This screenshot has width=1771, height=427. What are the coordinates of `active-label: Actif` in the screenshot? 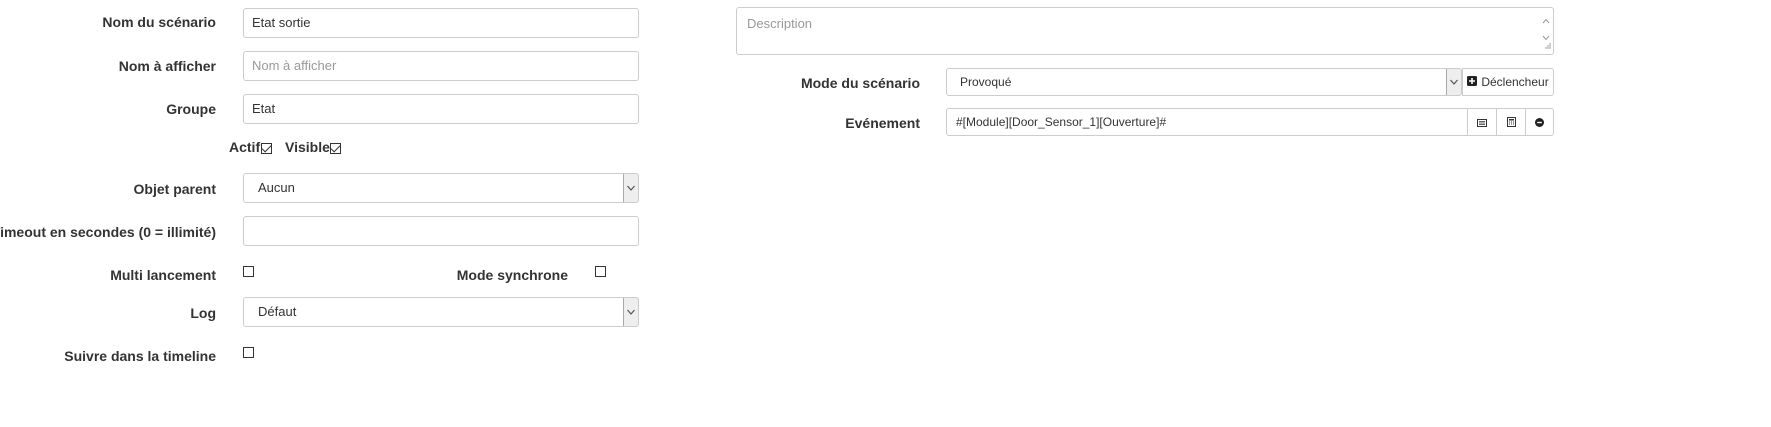 It's located at (245, 147).